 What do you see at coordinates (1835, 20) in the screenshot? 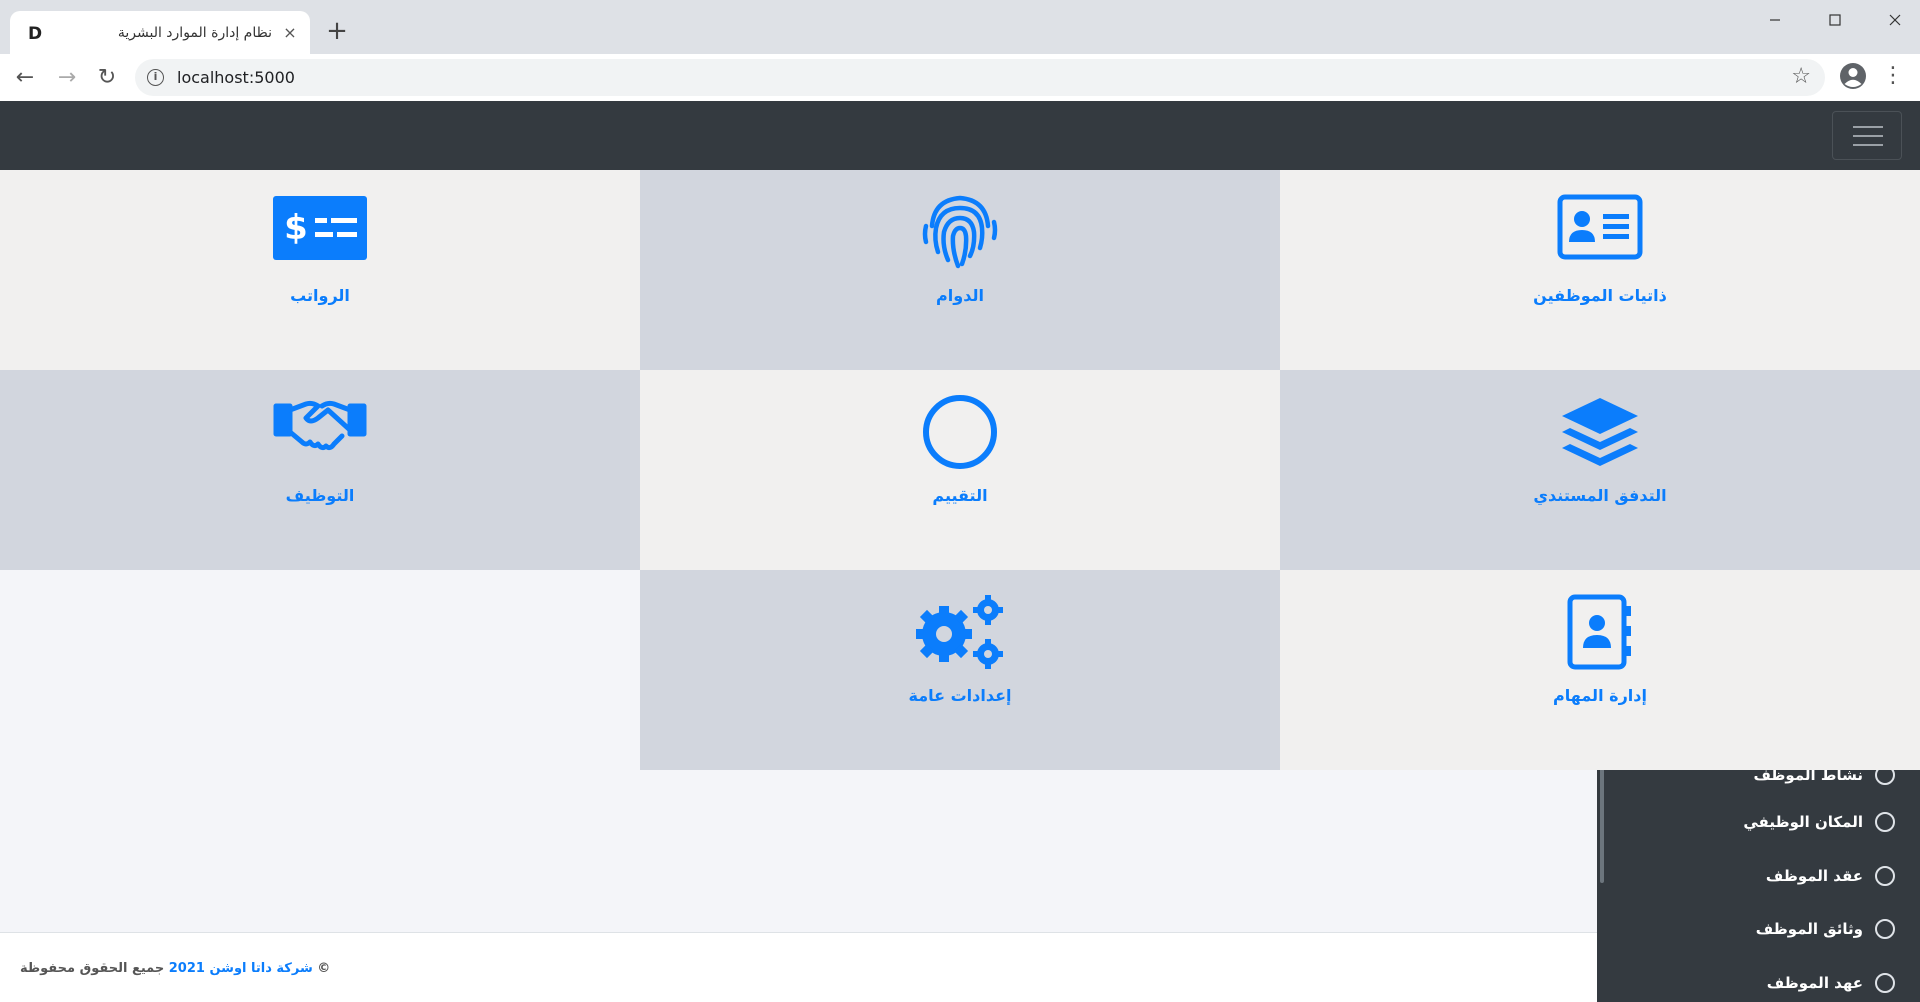
I see `window-maximize-button` at bounding box center [1835, 20].